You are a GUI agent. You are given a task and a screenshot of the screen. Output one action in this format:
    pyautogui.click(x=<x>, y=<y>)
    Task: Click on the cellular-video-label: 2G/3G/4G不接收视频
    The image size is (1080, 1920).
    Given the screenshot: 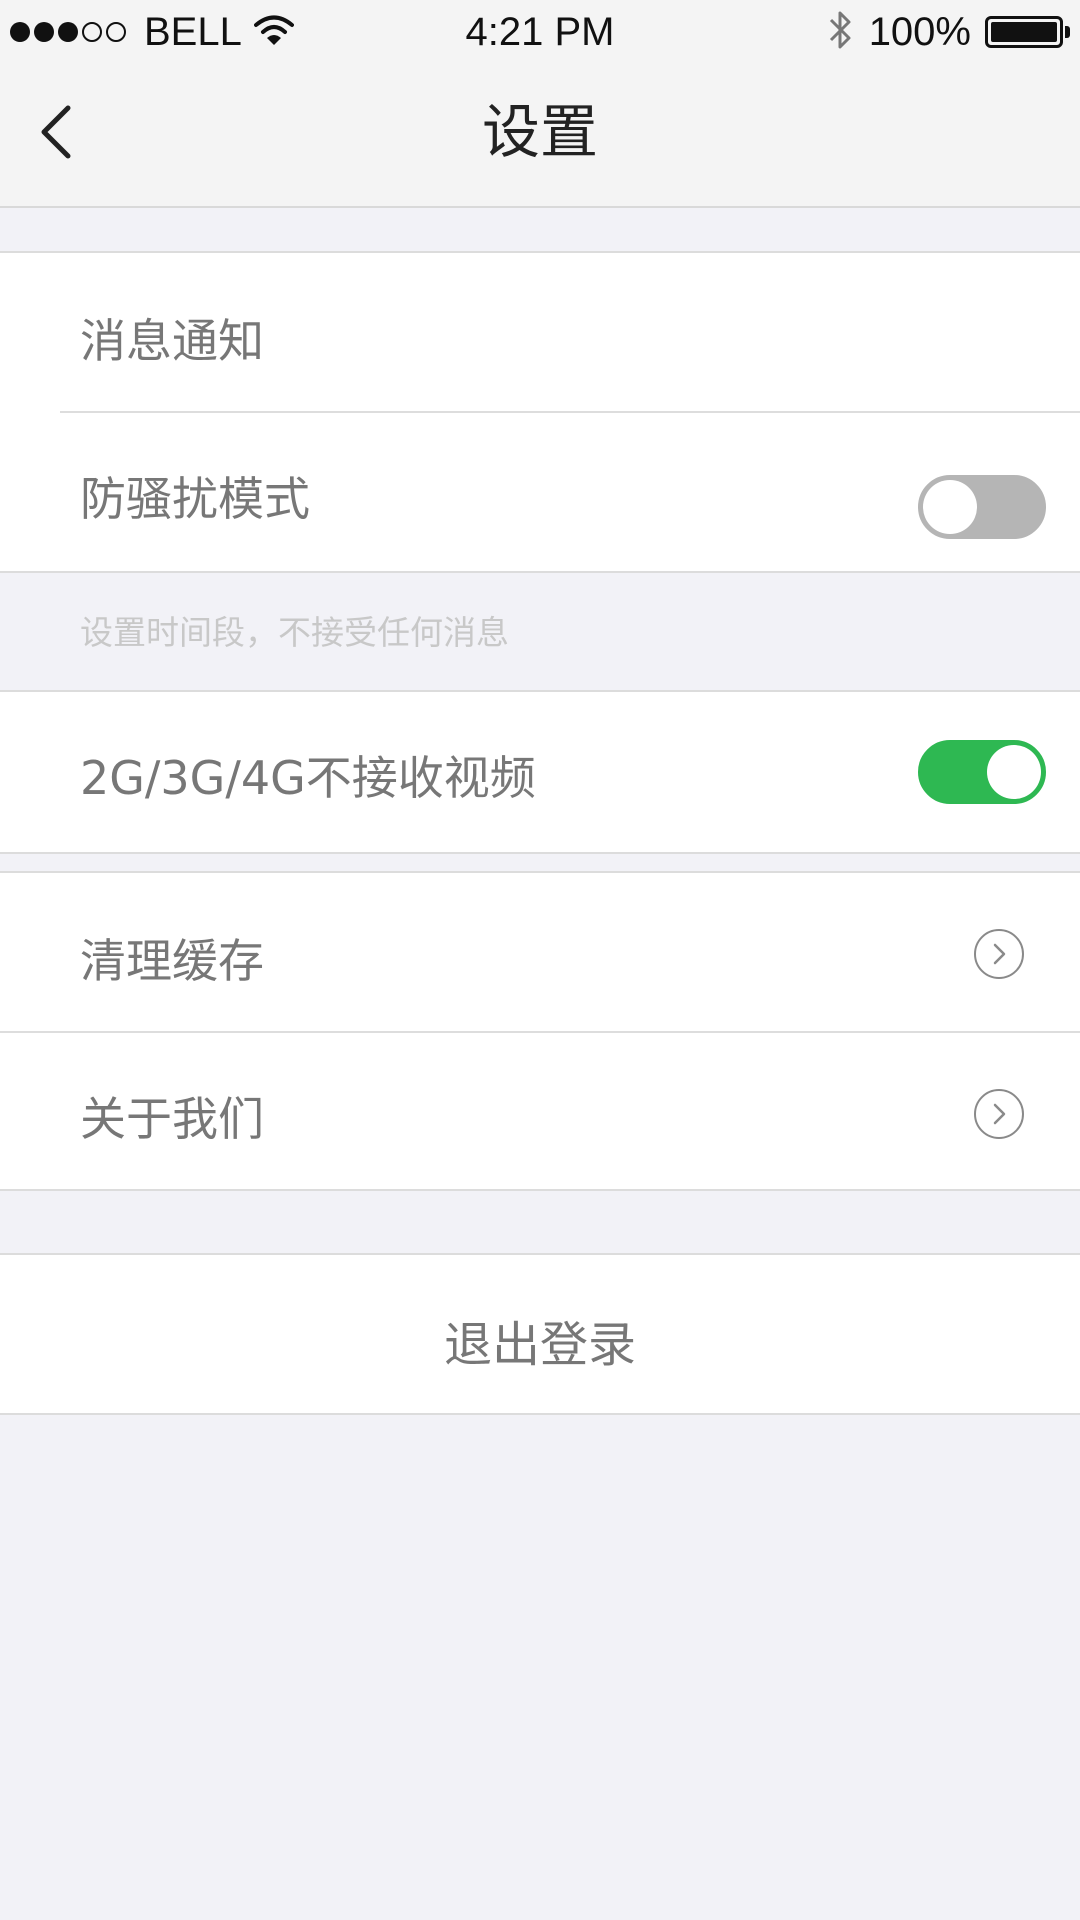 What is the action you would take?
    pyautogui.click(x=308, y=778)
    